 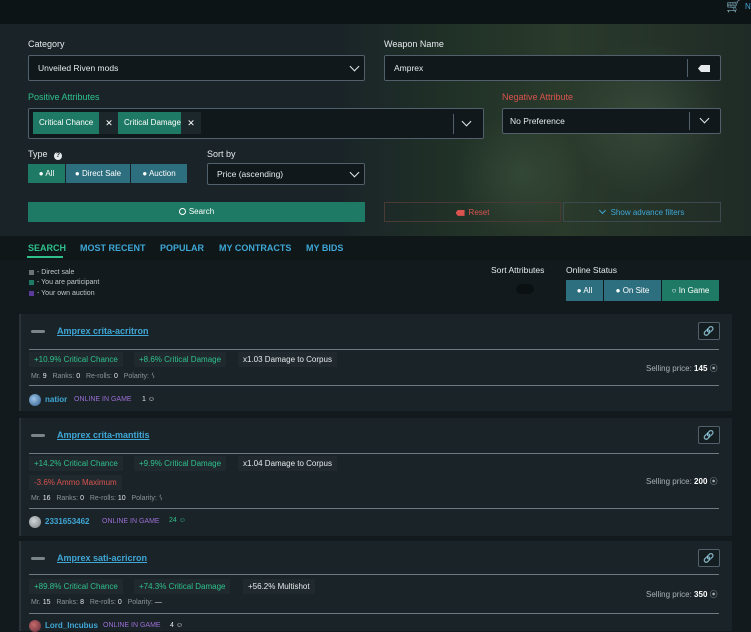 I want to click on smile-icon: ☺, so click(x=182, y=520).